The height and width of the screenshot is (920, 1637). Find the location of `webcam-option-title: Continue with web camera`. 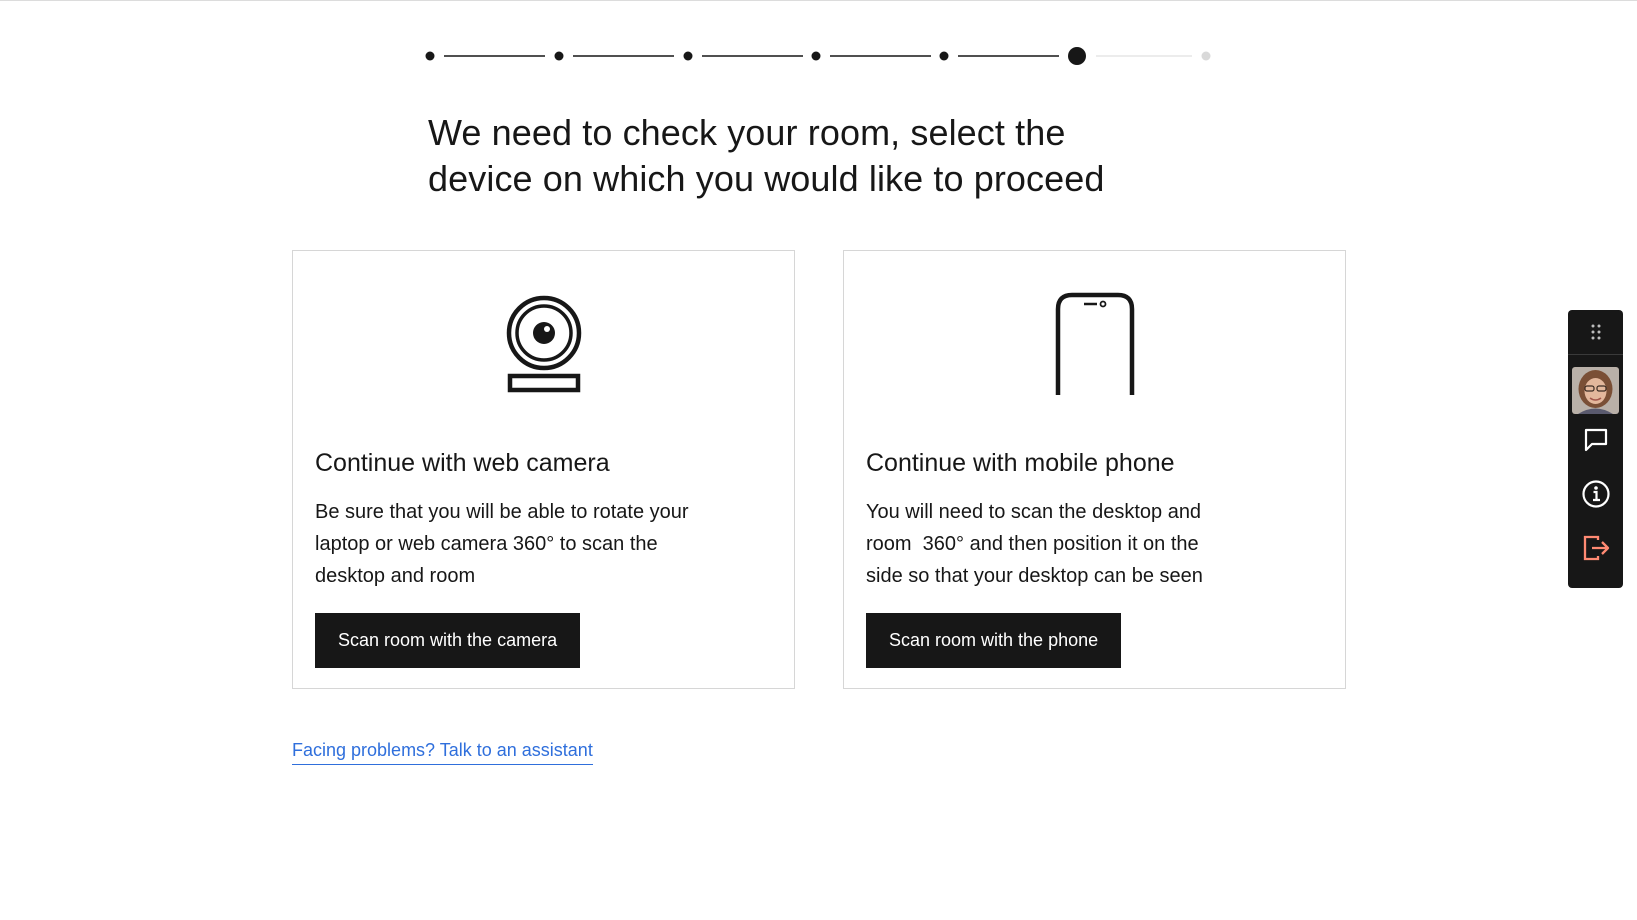

webcam-option-title: Continue with web camera is located at coordinates (462, 463).